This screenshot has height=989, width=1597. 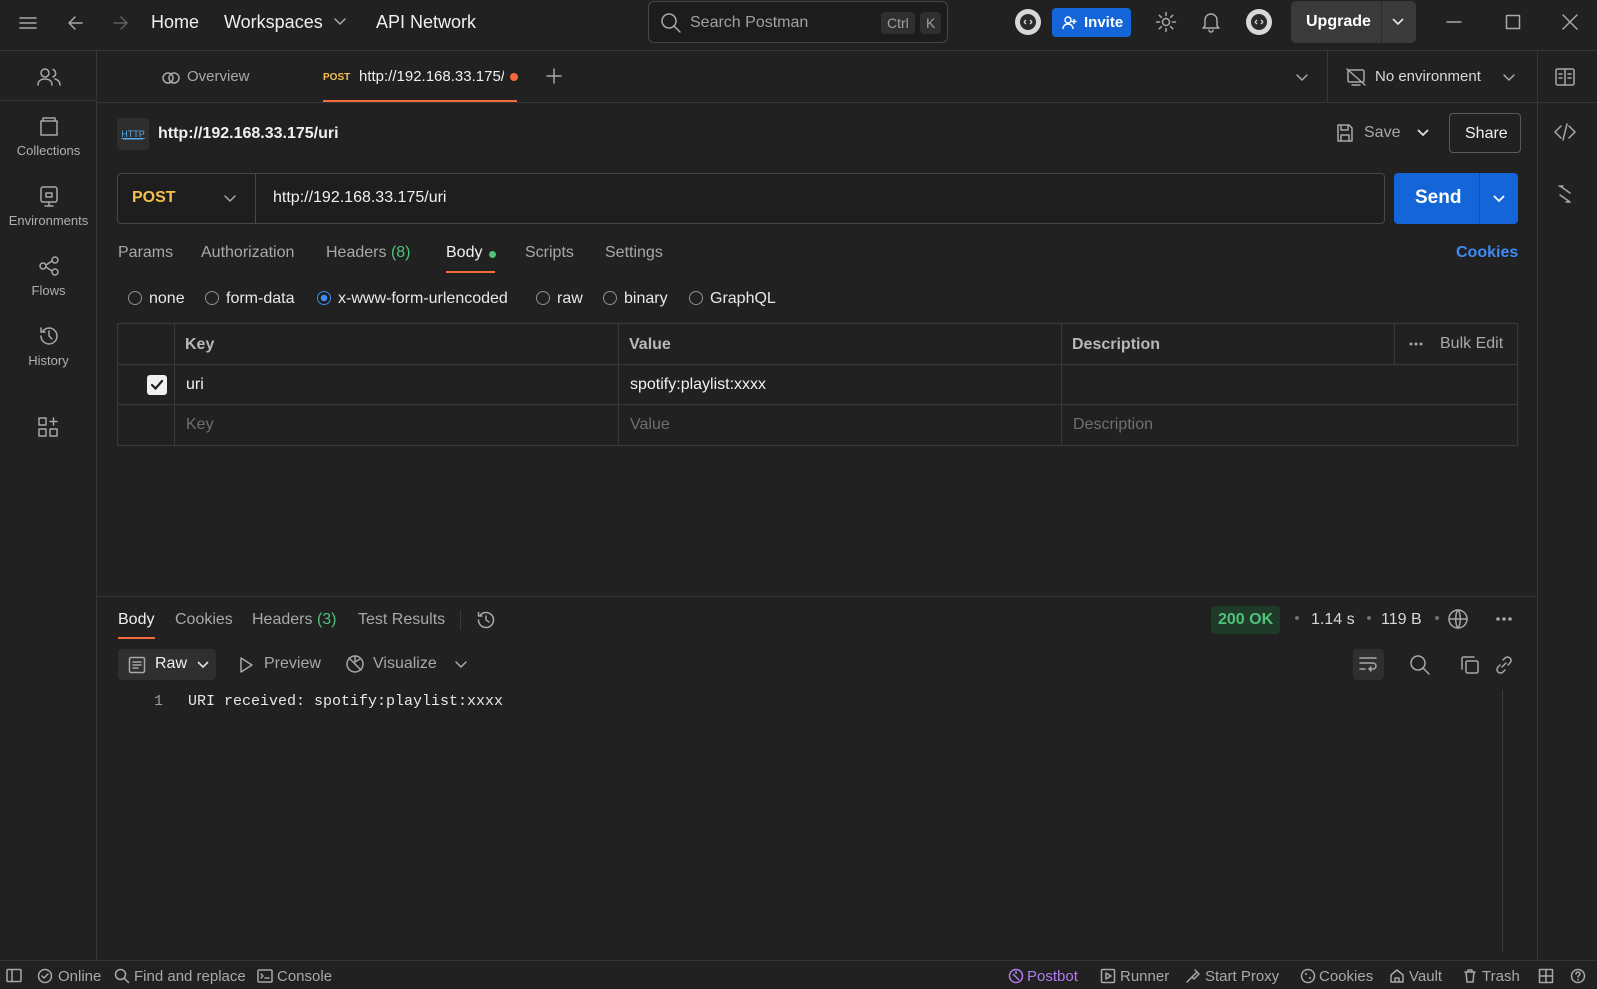 What do you see at coordinates (273, 22) in the screenshot?
I see `nav-workspaces: Workspaces` at bounding box center [273, 22].